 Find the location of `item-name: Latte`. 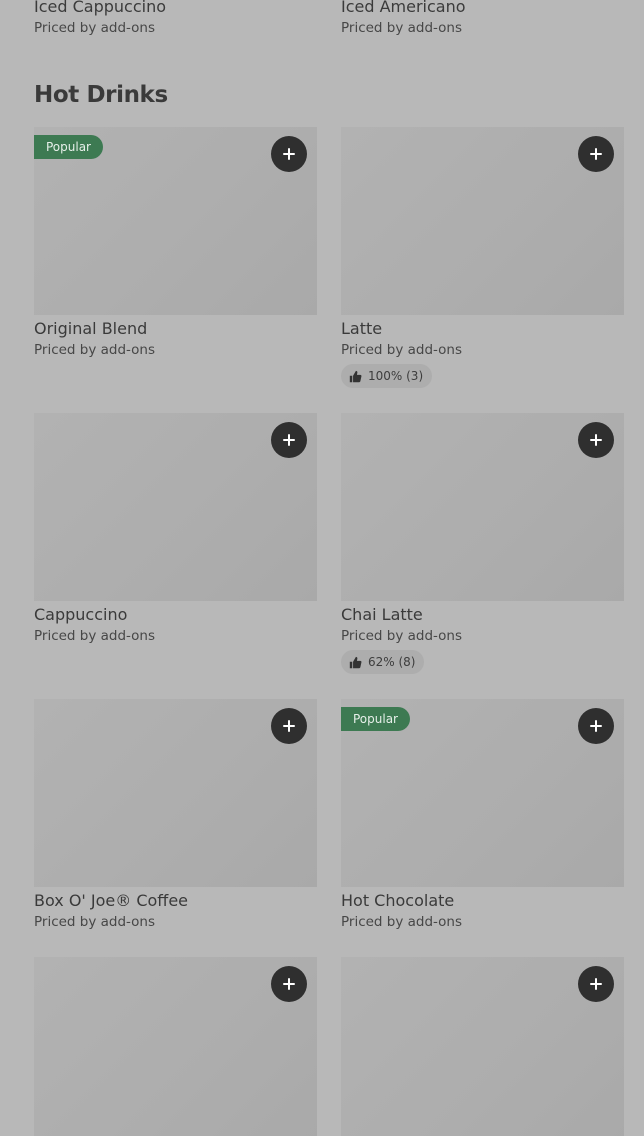

item-name: Latte is located at coordinates (362, 328).